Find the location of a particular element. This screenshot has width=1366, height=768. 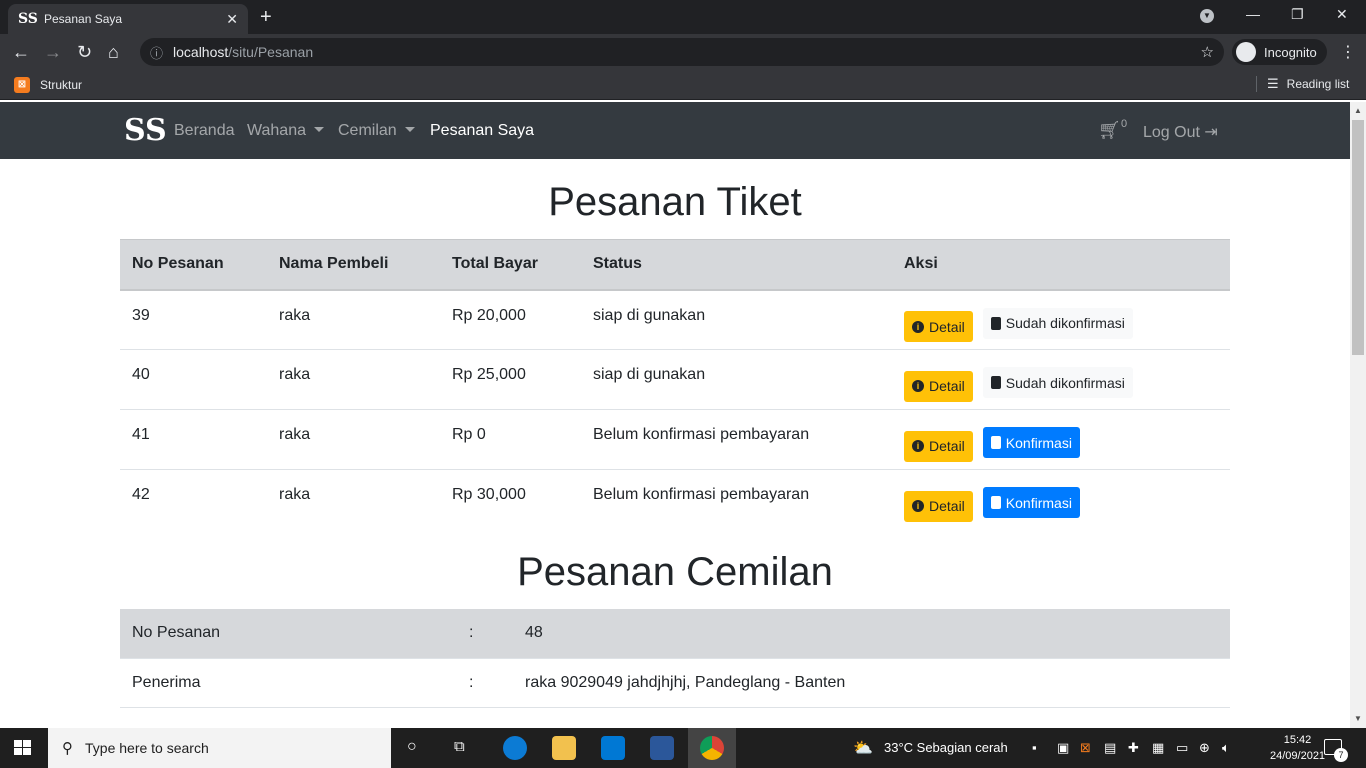

taskbar-clock: 15:42 24/09/2021 is located at coordinates (1297, 748).